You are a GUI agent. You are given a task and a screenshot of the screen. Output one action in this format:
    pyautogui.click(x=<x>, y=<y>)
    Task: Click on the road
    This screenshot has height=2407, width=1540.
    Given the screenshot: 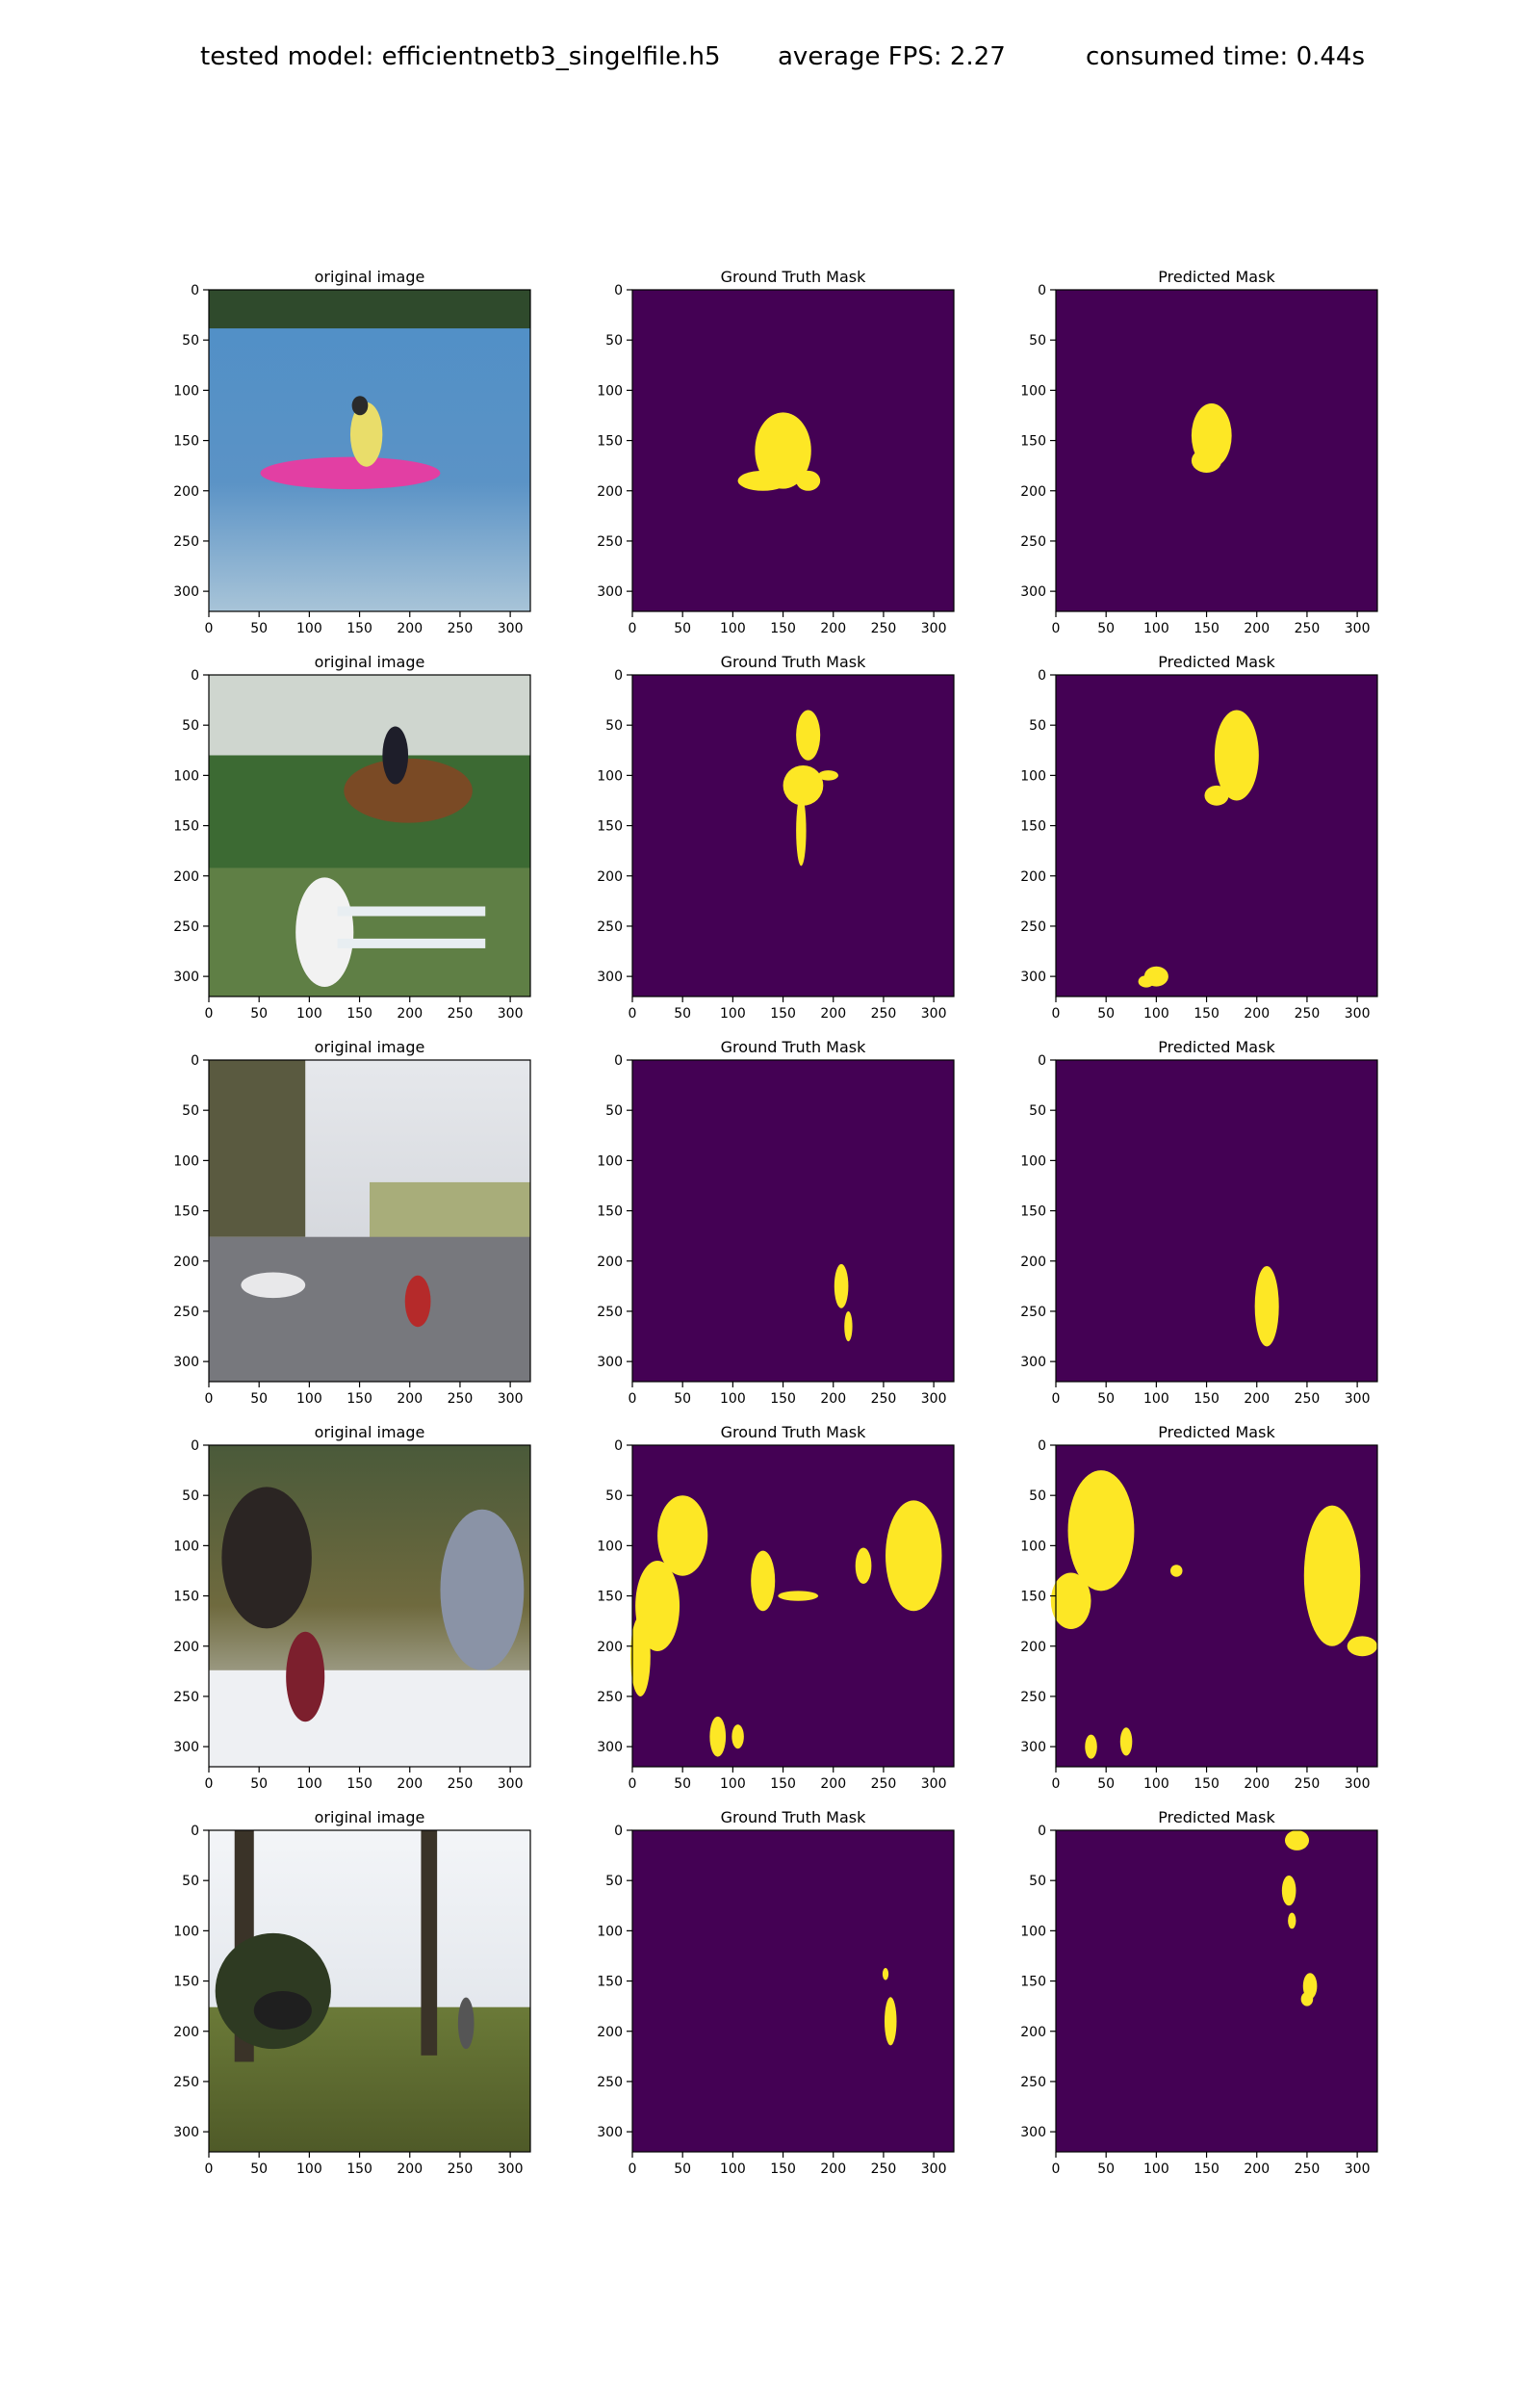 What is the action you would take?
    pyautogui.click(x=369, y=1309)
    